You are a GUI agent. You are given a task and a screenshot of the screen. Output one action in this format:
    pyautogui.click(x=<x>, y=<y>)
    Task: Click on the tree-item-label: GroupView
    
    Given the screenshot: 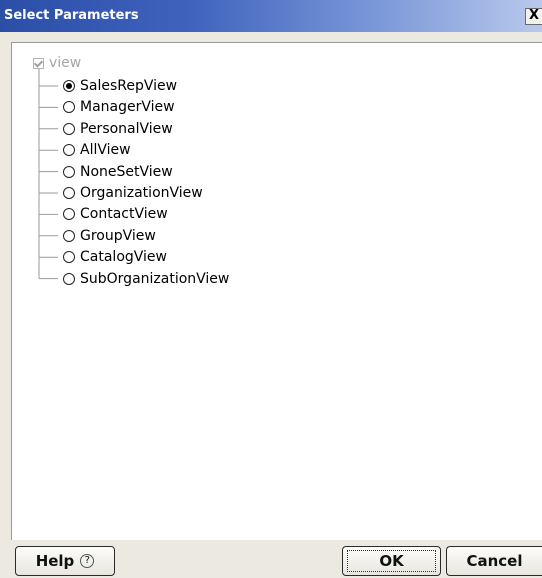 What is the action you would take?
    pyautogui.click(x=118, y=235)
    